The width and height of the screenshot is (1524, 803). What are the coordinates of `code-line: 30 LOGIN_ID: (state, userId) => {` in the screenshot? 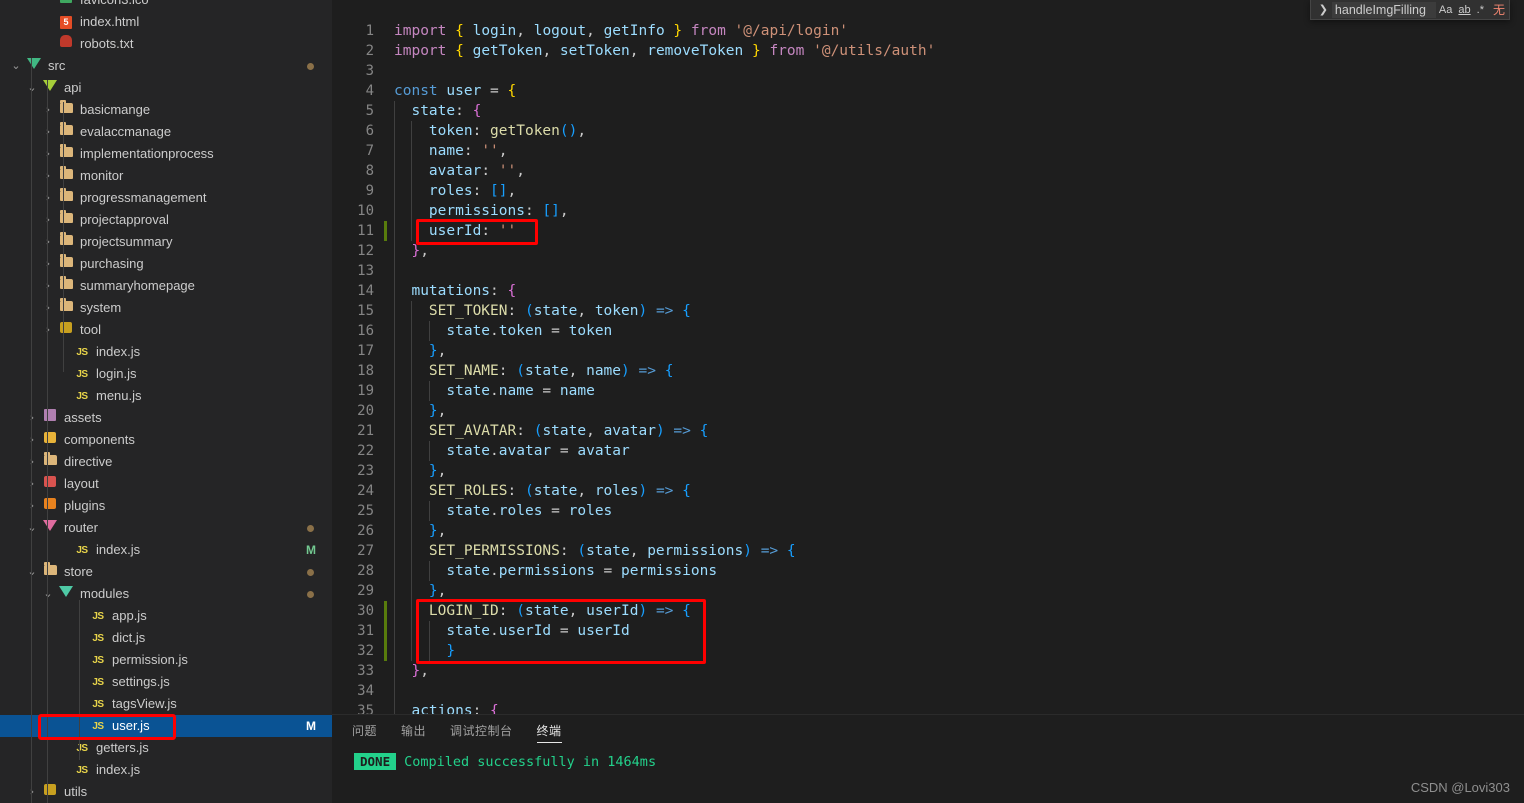 It's located at (928, 611).